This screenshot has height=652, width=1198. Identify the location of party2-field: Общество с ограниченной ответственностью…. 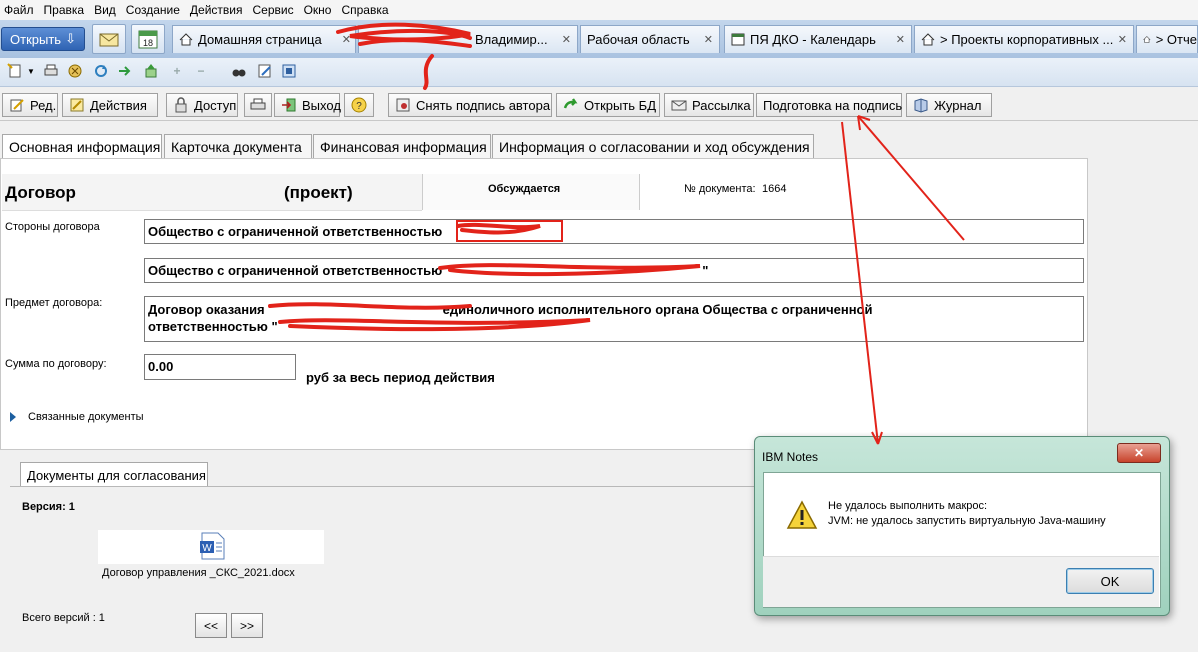
(614, 270).